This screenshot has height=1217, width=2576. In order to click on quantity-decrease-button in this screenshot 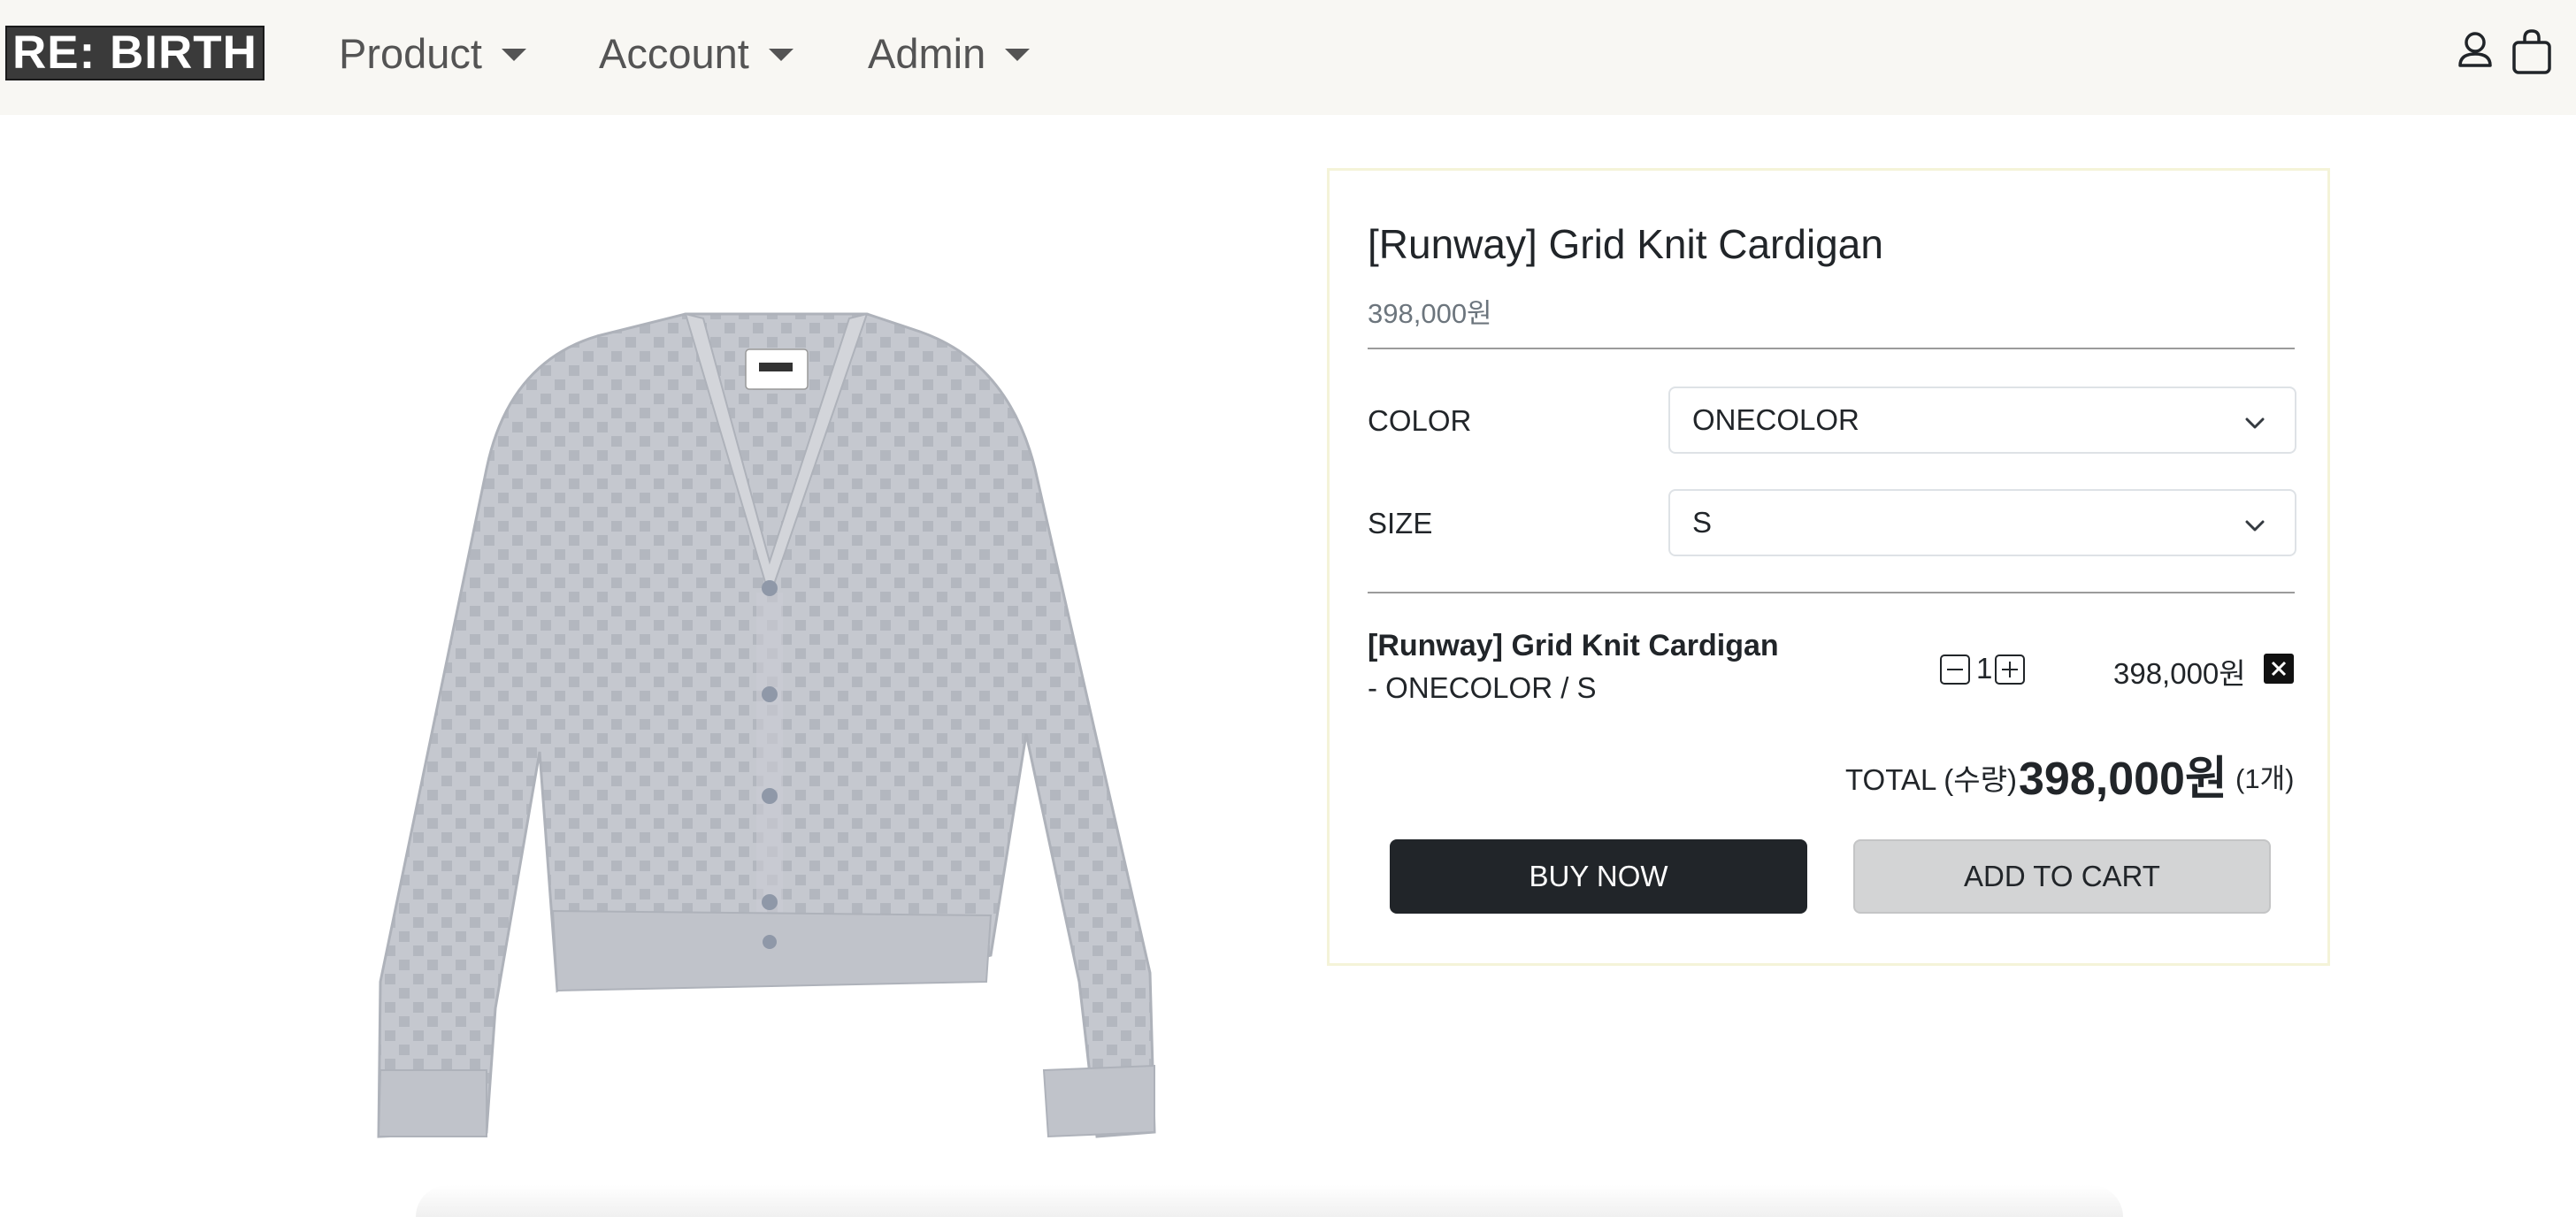, I will do `click(1955, 669)`.